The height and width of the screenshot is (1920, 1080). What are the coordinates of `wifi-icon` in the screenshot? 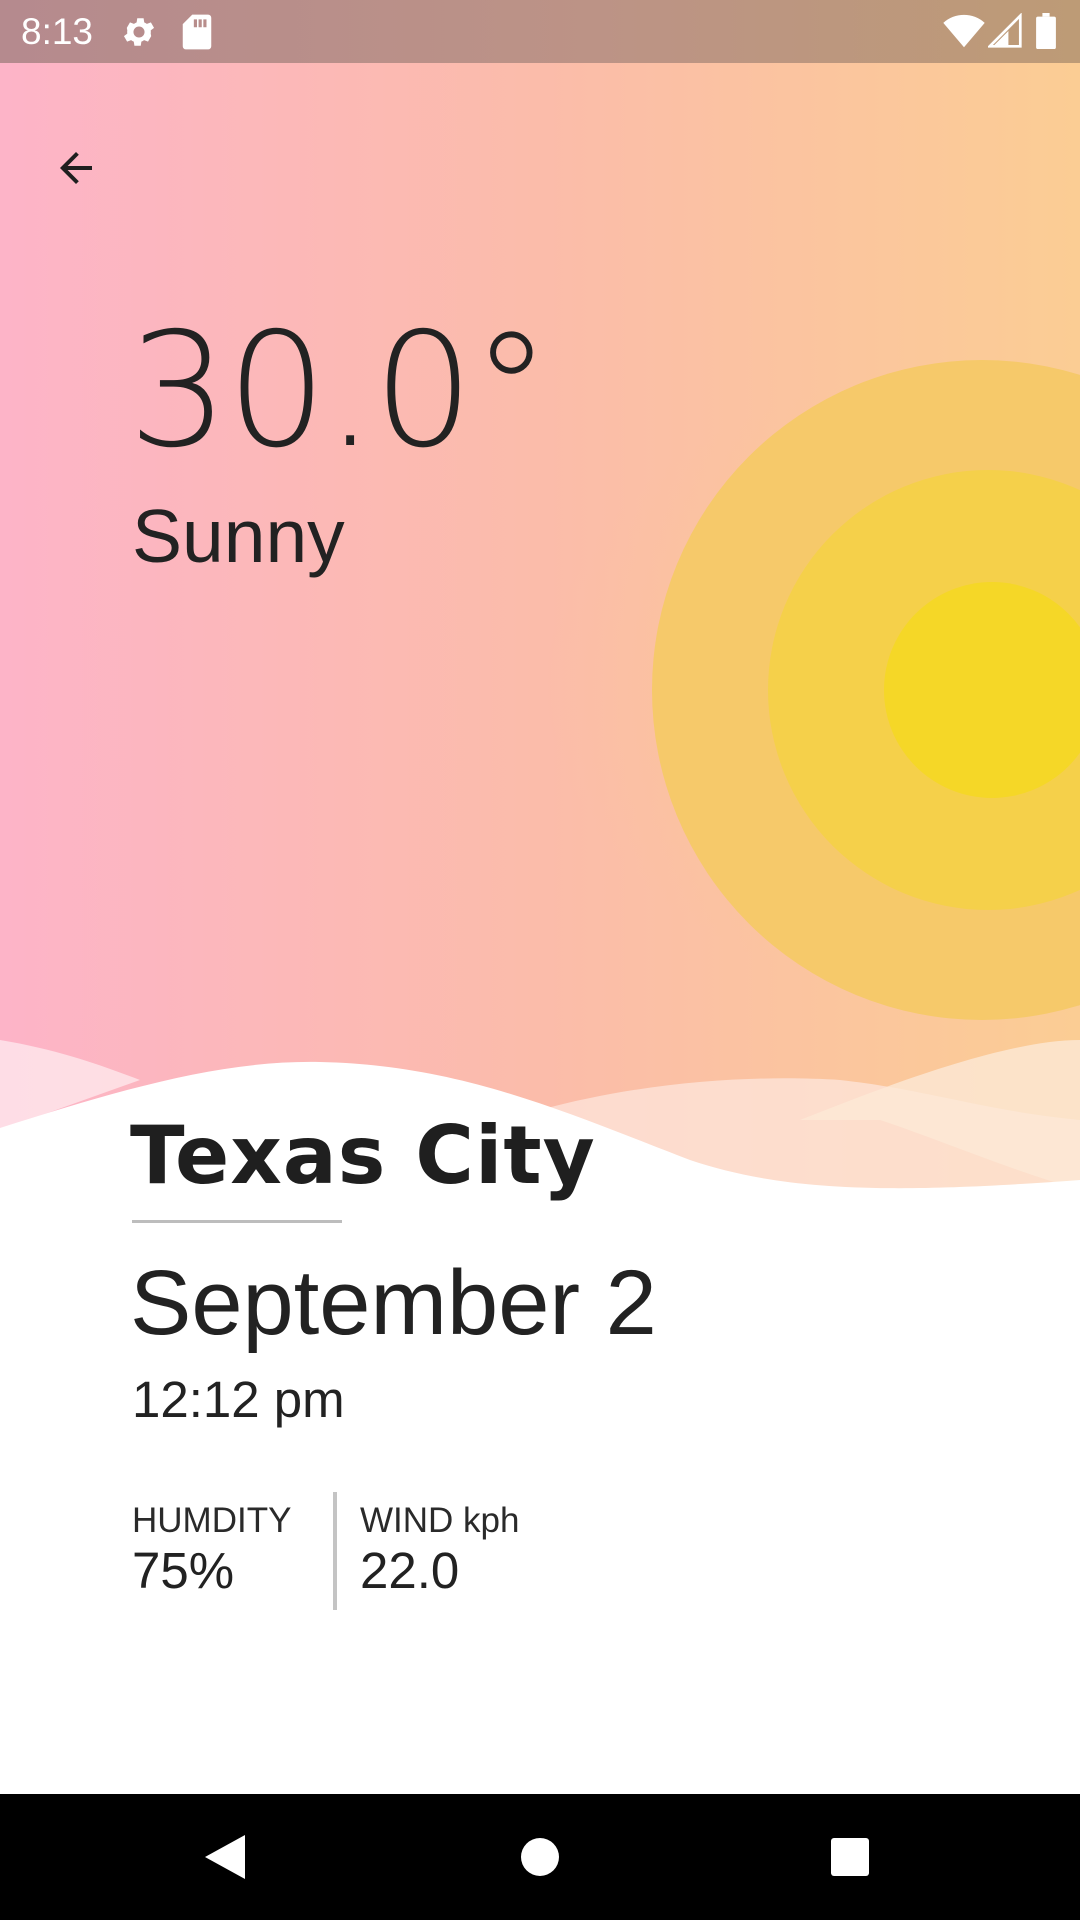 It's located at (964, 32).